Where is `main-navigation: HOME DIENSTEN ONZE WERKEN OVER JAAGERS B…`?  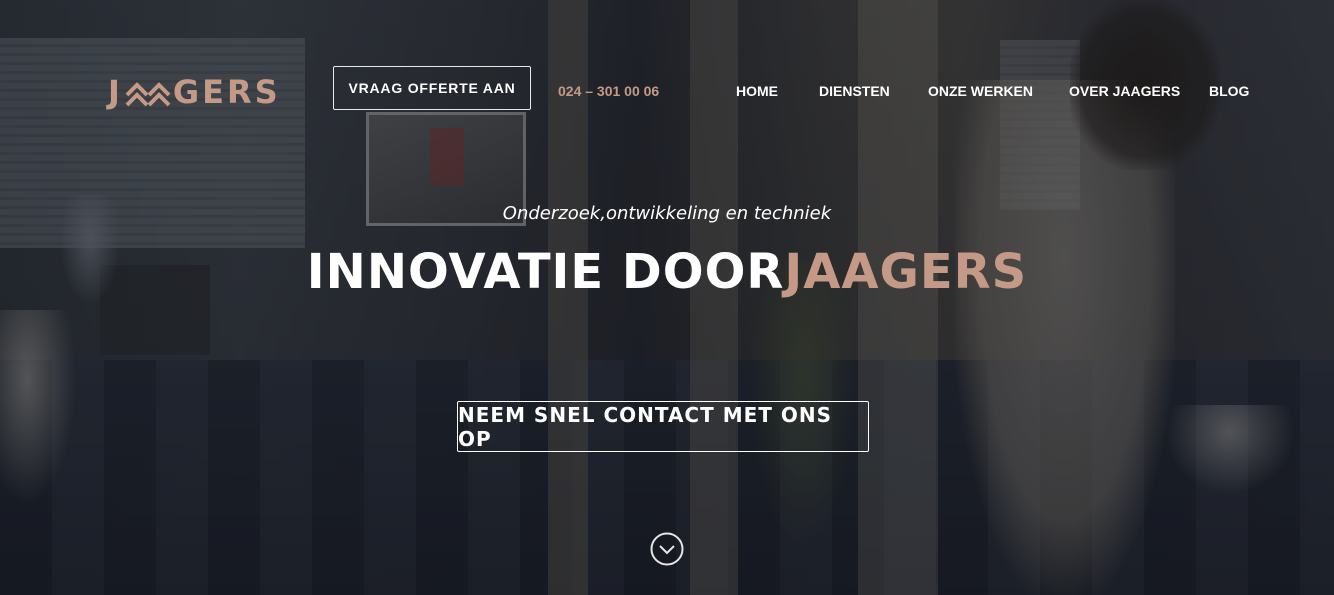 main-navigation: HOME DIENSTEN ONZE WERKEN OVER JAAGERS B… is located at coordinates (667, 93).